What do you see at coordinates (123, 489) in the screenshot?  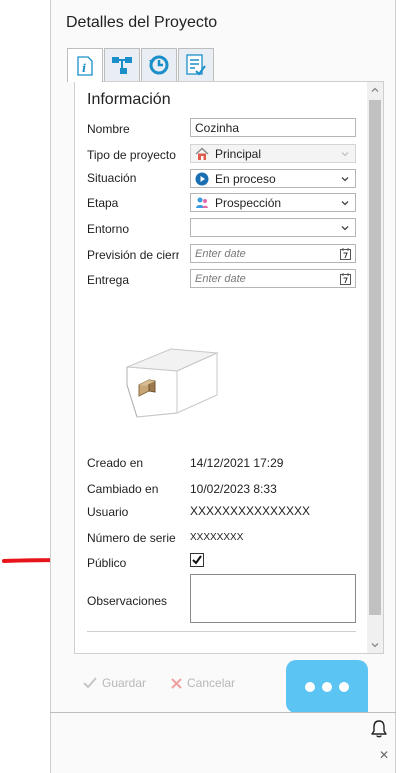 I see `cambiado-label: Cambiado en` at bounding box center [123, 489].